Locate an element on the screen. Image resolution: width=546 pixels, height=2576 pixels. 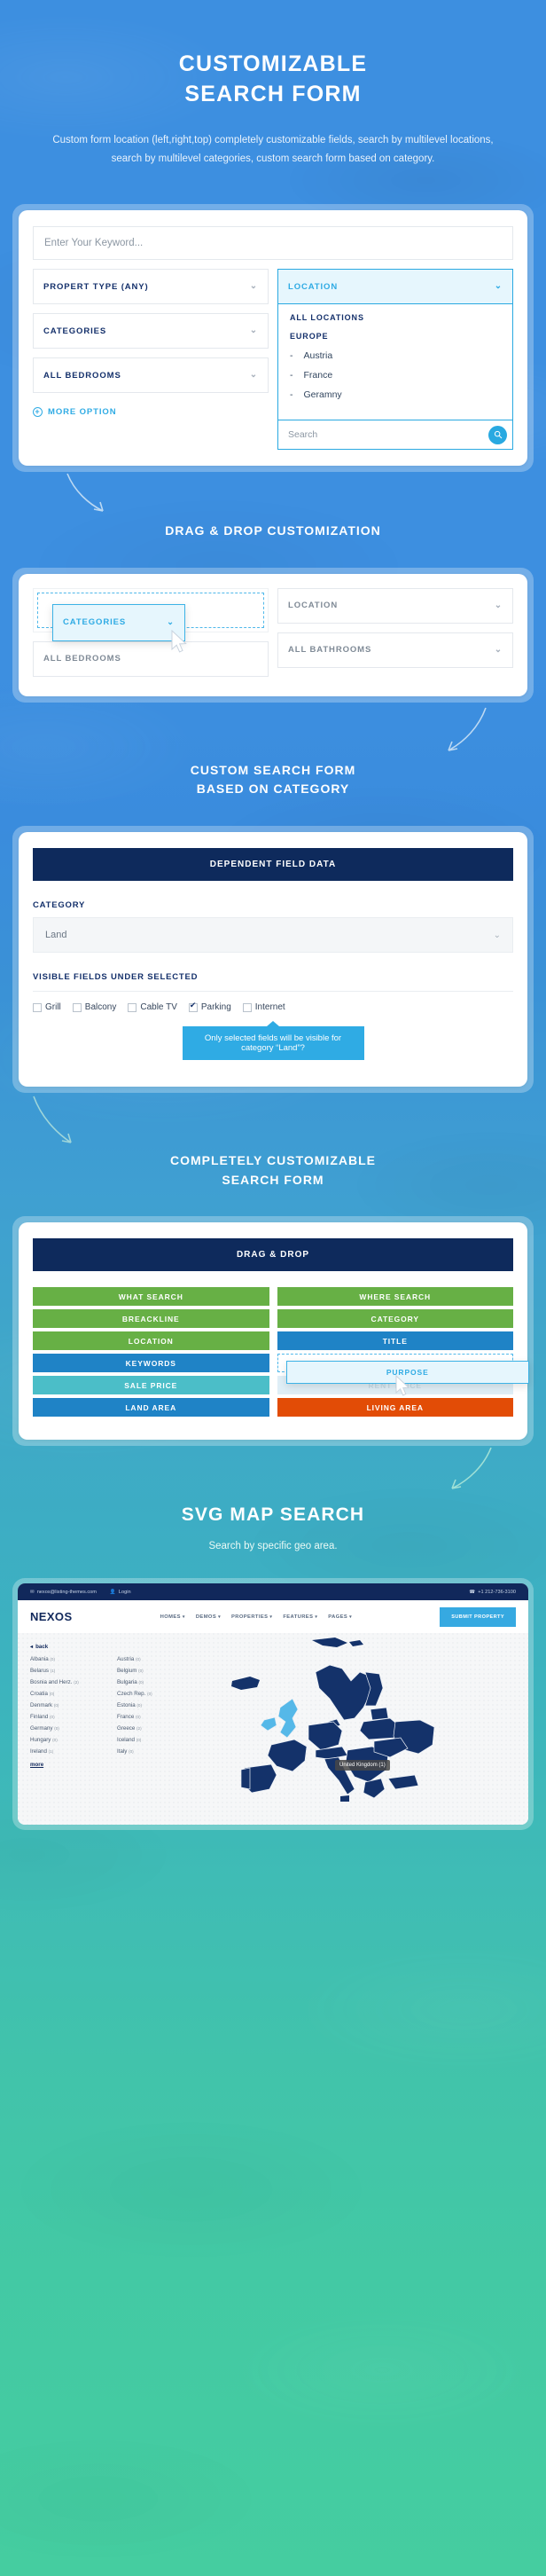
tile-breackline: BREACKLINE is located at coordinates (151, 1319).